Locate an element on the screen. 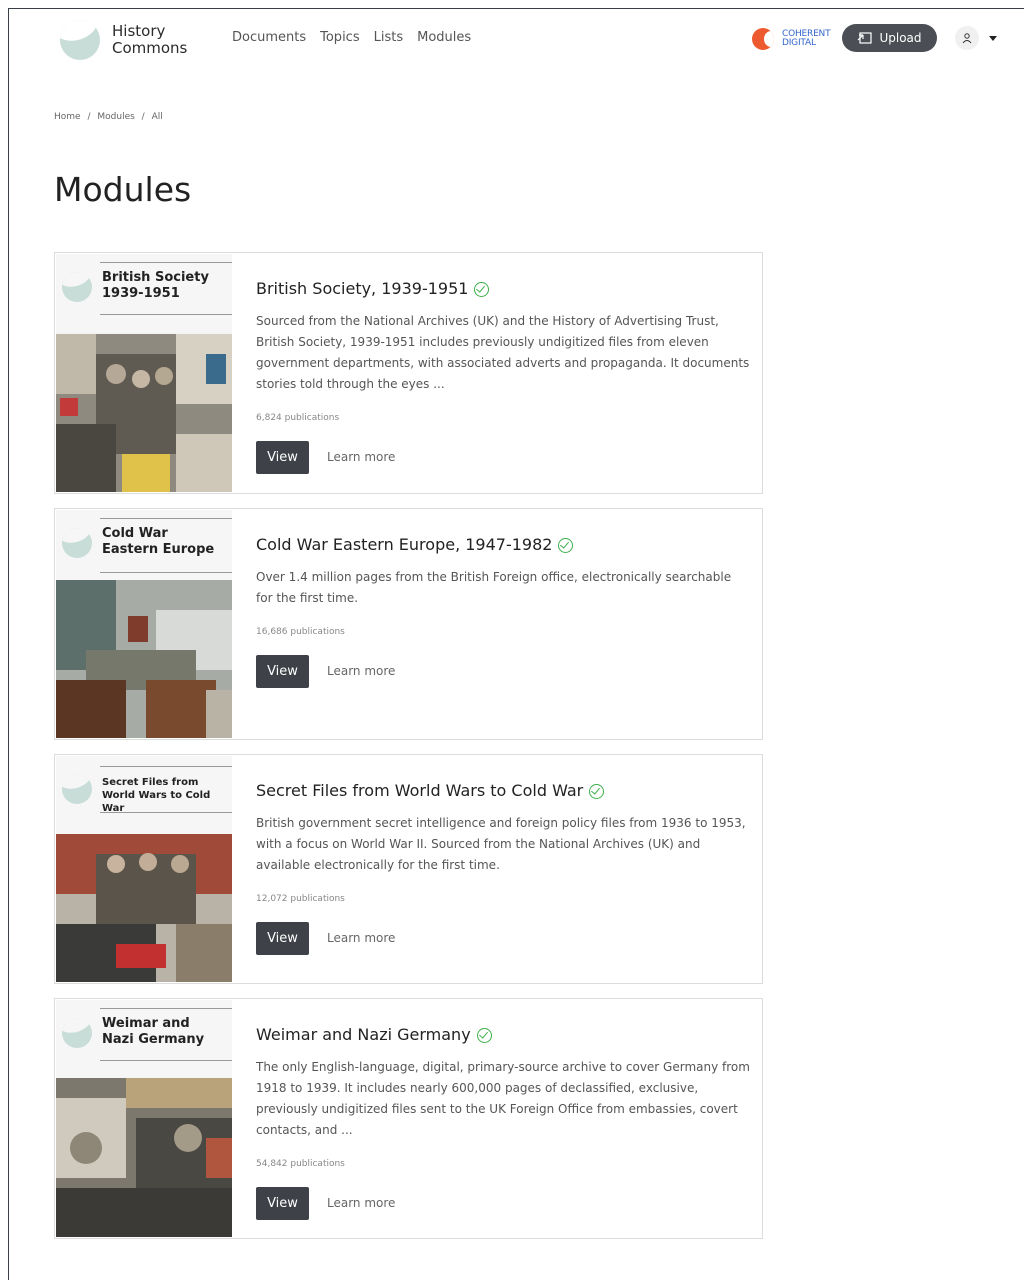 The width and height of the screenshot is (1024, 1280). person-icon is located at coordinates (967, 38).